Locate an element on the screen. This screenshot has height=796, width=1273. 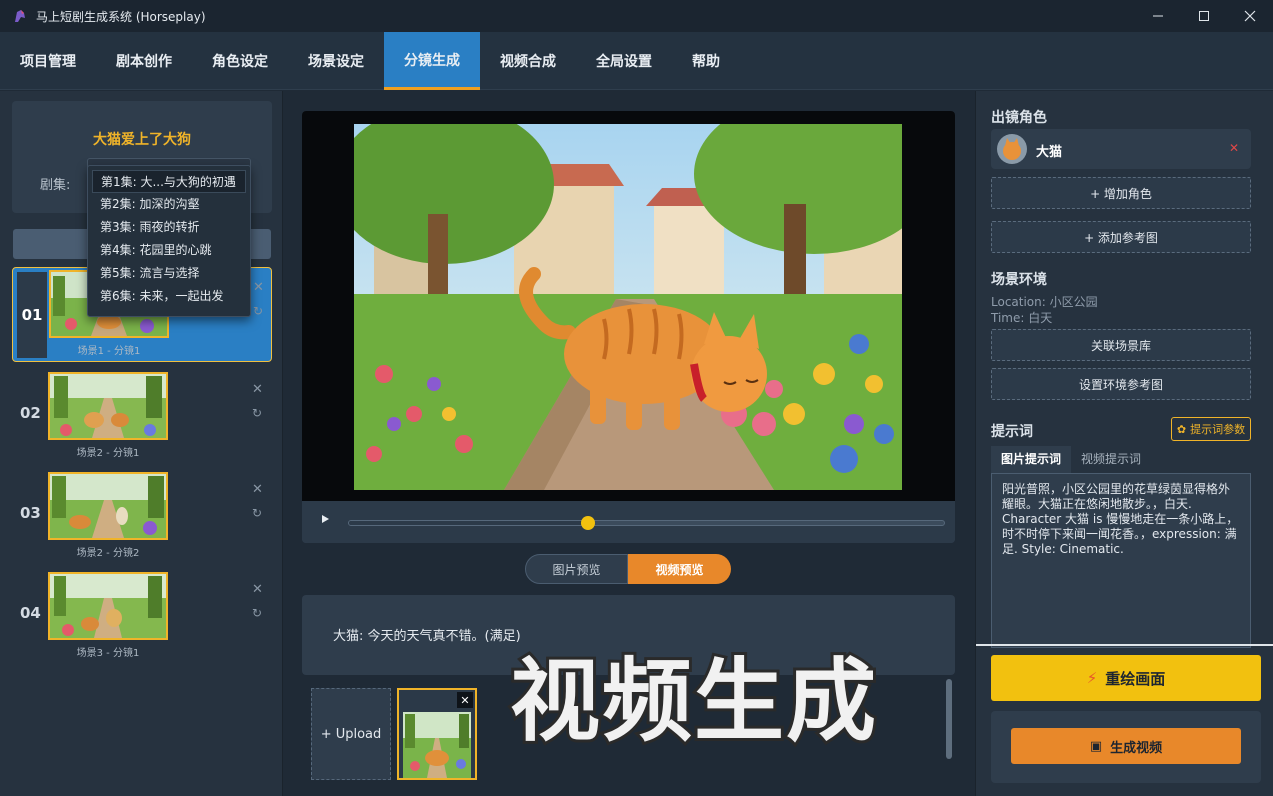
main-menu: 项目管理 剧本创作 角色设定 场景设定 分镜生成 视频合成 全局设置 帮助 is located at coordinates (636, 61).